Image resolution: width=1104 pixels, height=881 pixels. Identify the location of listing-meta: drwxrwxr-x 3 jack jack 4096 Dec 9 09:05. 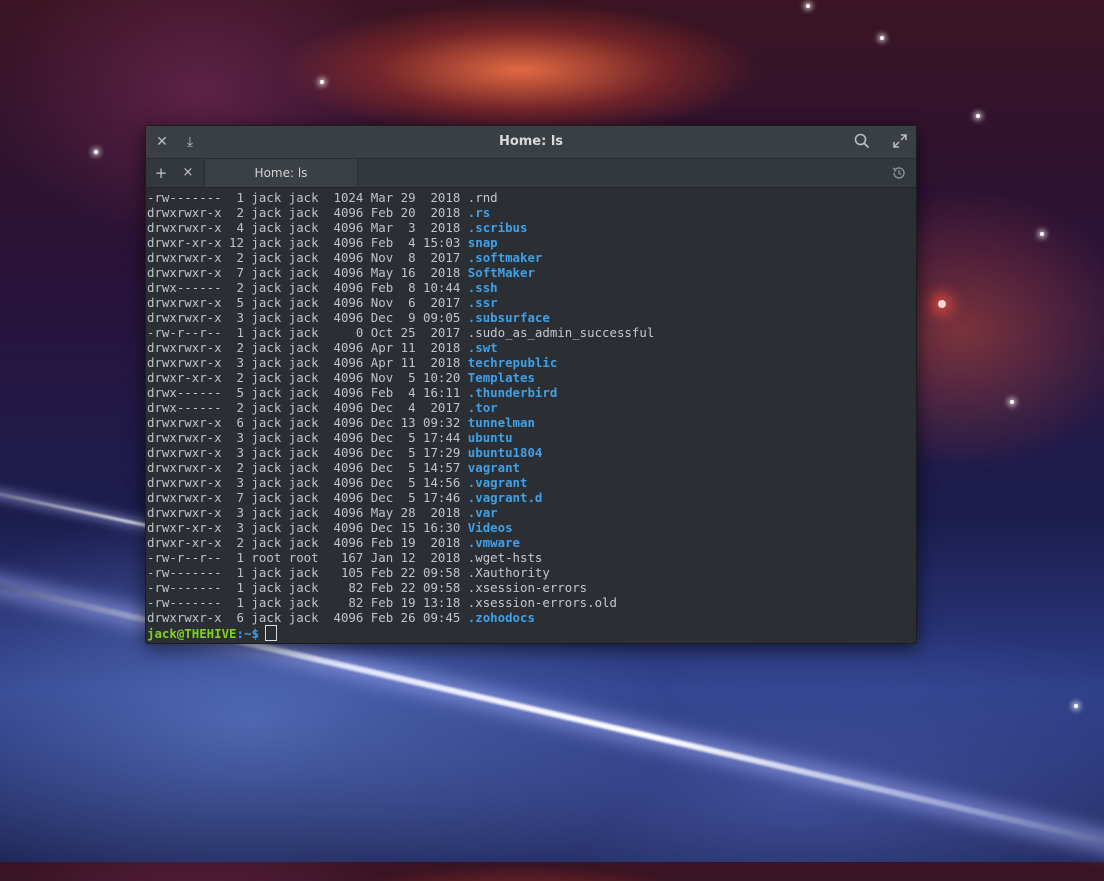
(307, 317).